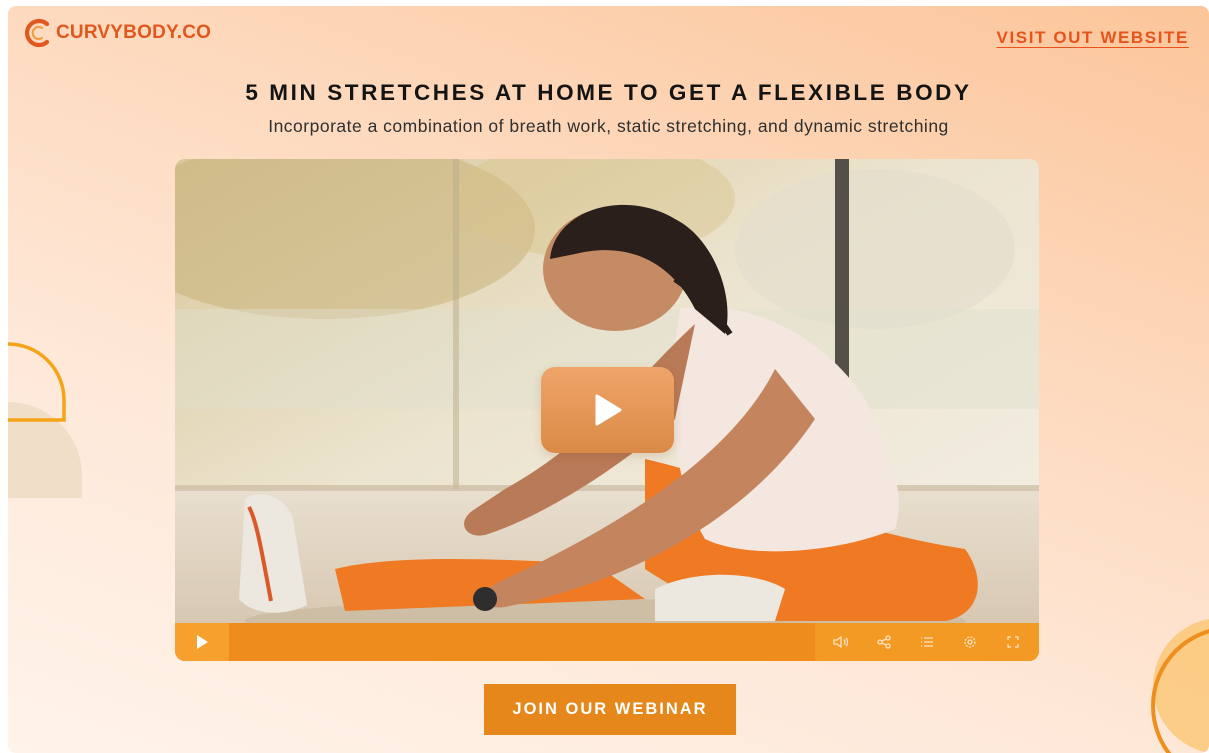 The image size is (1209, 753). What do you see at coordinates (884, 642) in the screenshot?
I see `share-icon` at bounding box center [884, 642].